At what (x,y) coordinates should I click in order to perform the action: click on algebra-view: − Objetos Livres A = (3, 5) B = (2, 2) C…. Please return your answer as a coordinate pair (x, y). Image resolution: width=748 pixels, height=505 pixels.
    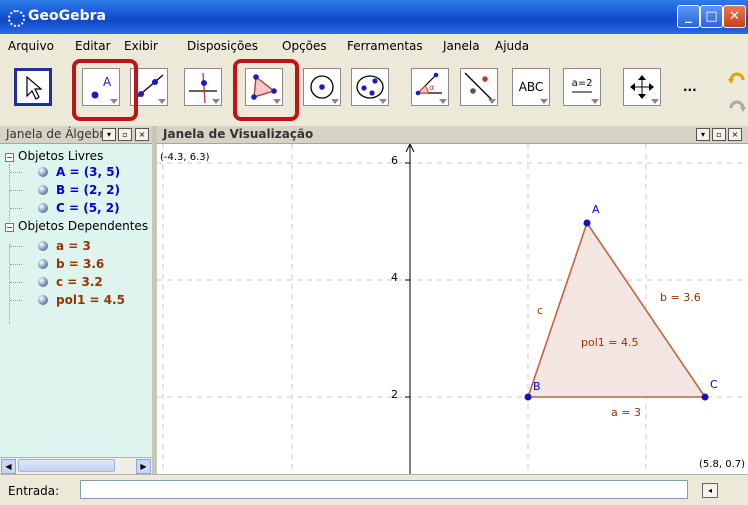
    Looking at the image, I should click on (76, 300).